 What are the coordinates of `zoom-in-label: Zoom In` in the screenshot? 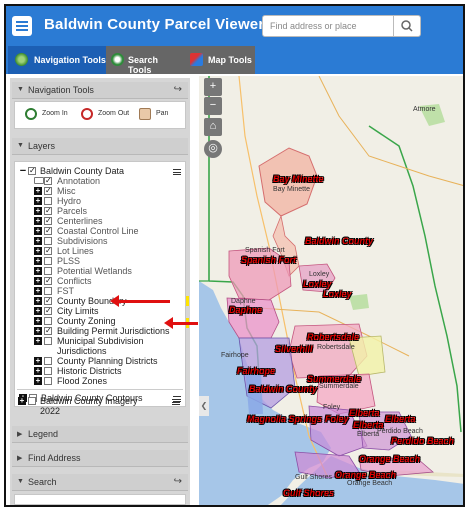 It's located at (55, 113).